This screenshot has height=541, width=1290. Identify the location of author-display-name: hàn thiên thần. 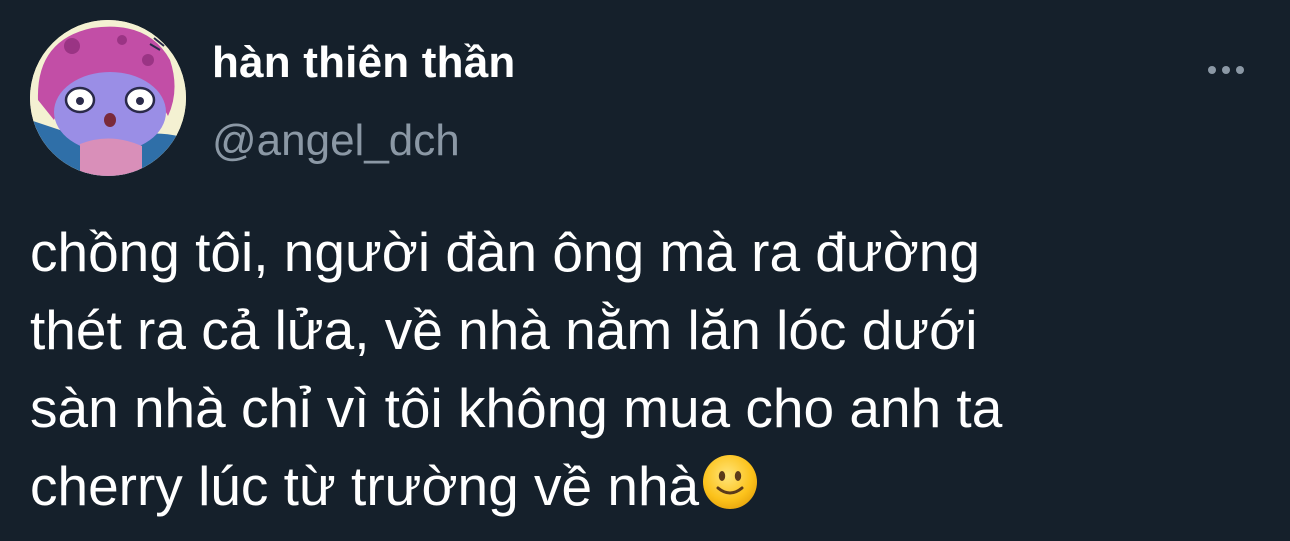
(363, 63).